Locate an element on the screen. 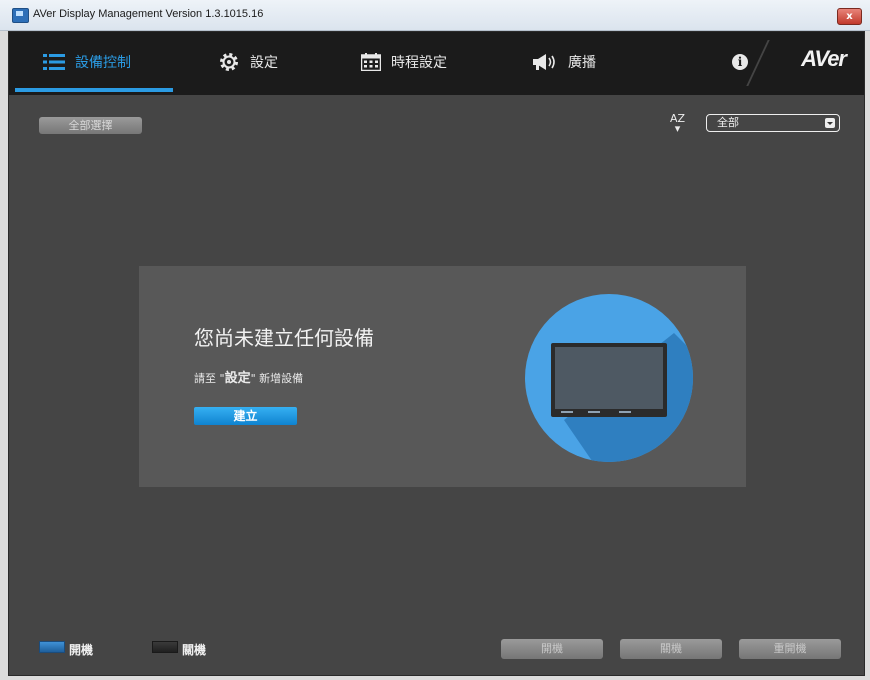 The width and height of the screenshot is (870, 680). close-button: x is located at coordinates (849, 16).